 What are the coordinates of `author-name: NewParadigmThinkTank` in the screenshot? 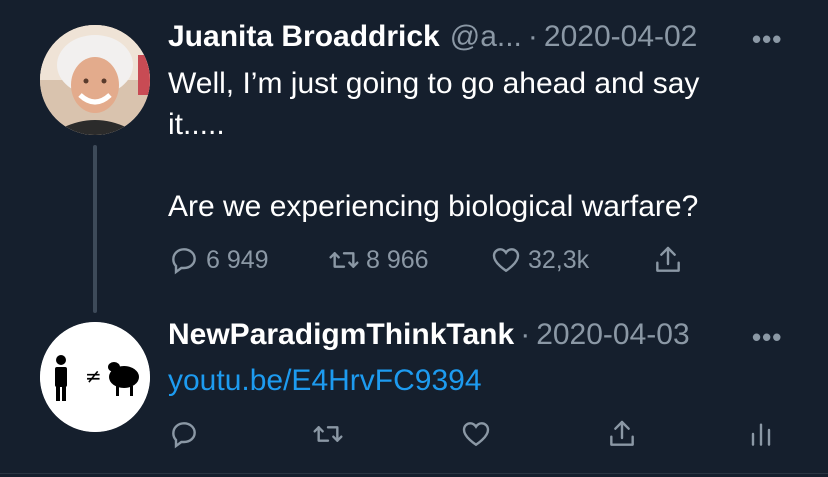 It's located at (341, 335).